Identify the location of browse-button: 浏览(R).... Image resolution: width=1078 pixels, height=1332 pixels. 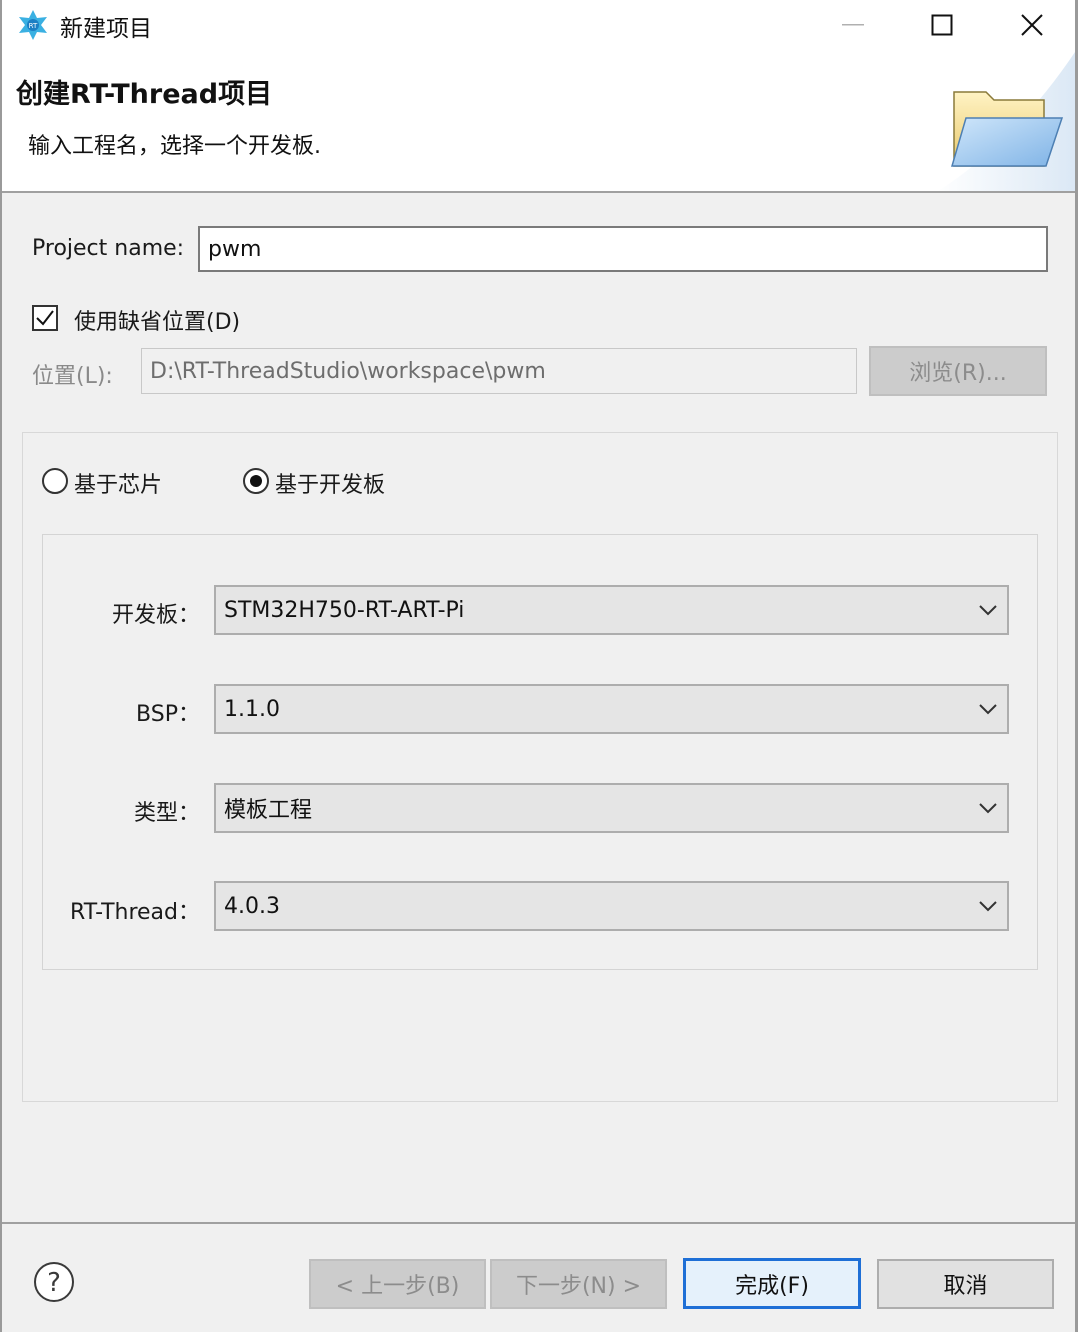
(958, 371).